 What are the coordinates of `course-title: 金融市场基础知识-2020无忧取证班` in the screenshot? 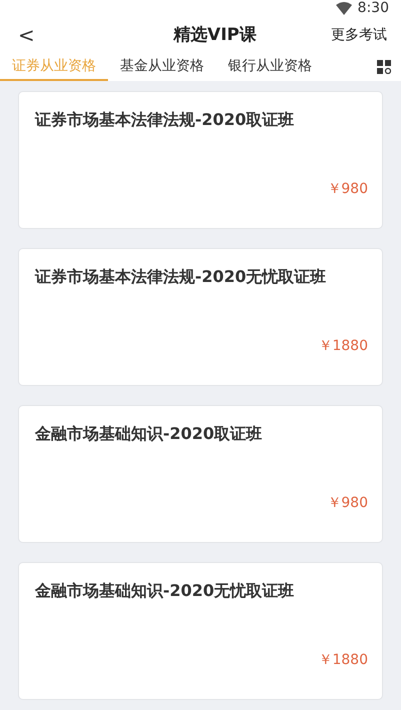 It's located at (165, 591).